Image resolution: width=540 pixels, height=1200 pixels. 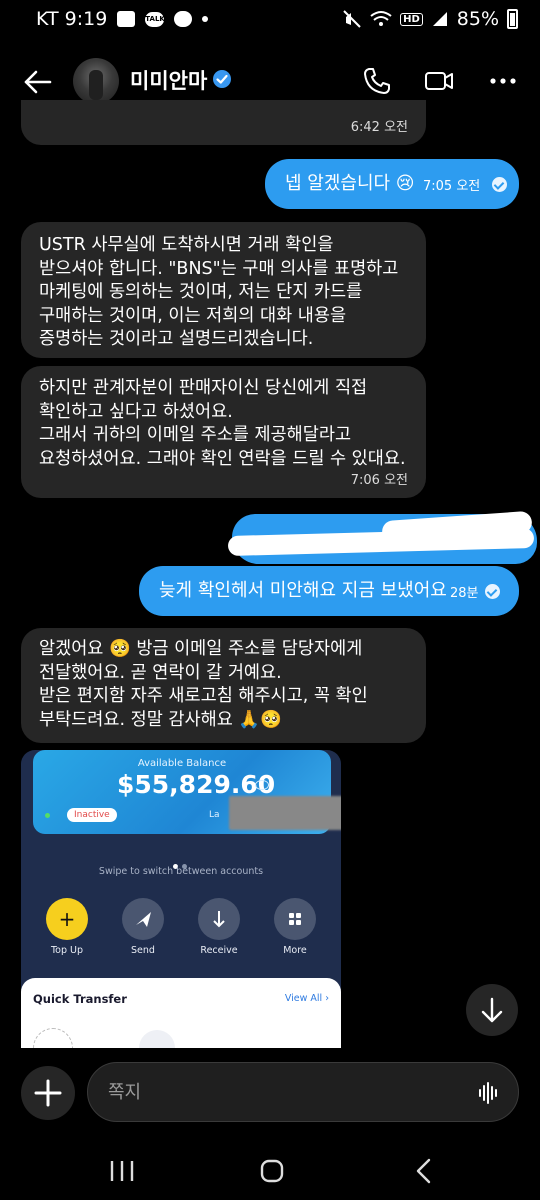 What do you see at coordinates (53, 1038) in the screenshot?
I see `add-contact-icon` at bounding box center [53, 1038].